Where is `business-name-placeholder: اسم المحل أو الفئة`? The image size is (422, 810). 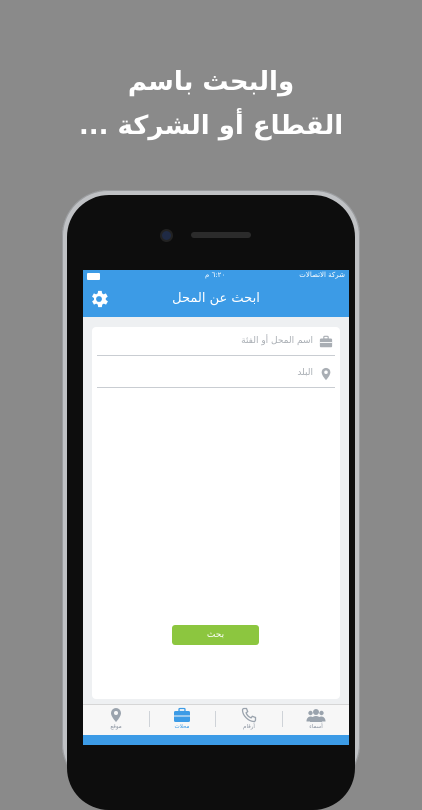
business-name-placeholder: اسم المحل أو الفئة is located at coordinates (277, 341).